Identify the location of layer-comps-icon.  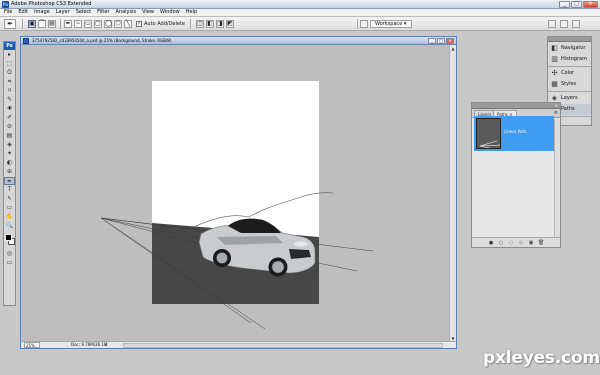
(576, 24).